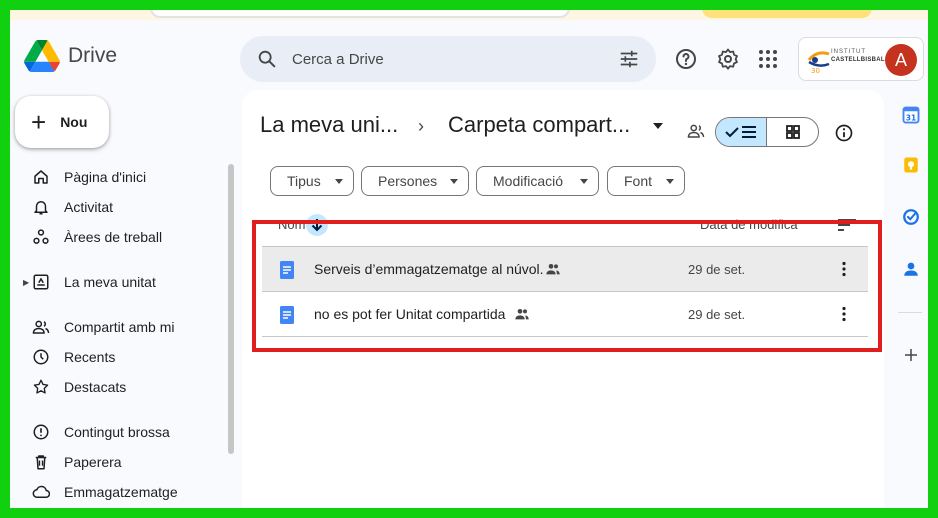 This screenshot has width=938, height=518. I want to click on arrow-down-icon, so click(317, 225).